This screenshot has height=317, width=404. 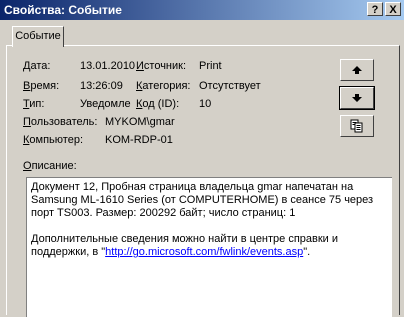 What do you see at coordinates (105, 104) in the screenshot?
I see `type-value: Уведомле` at bounding box center [105, 104].